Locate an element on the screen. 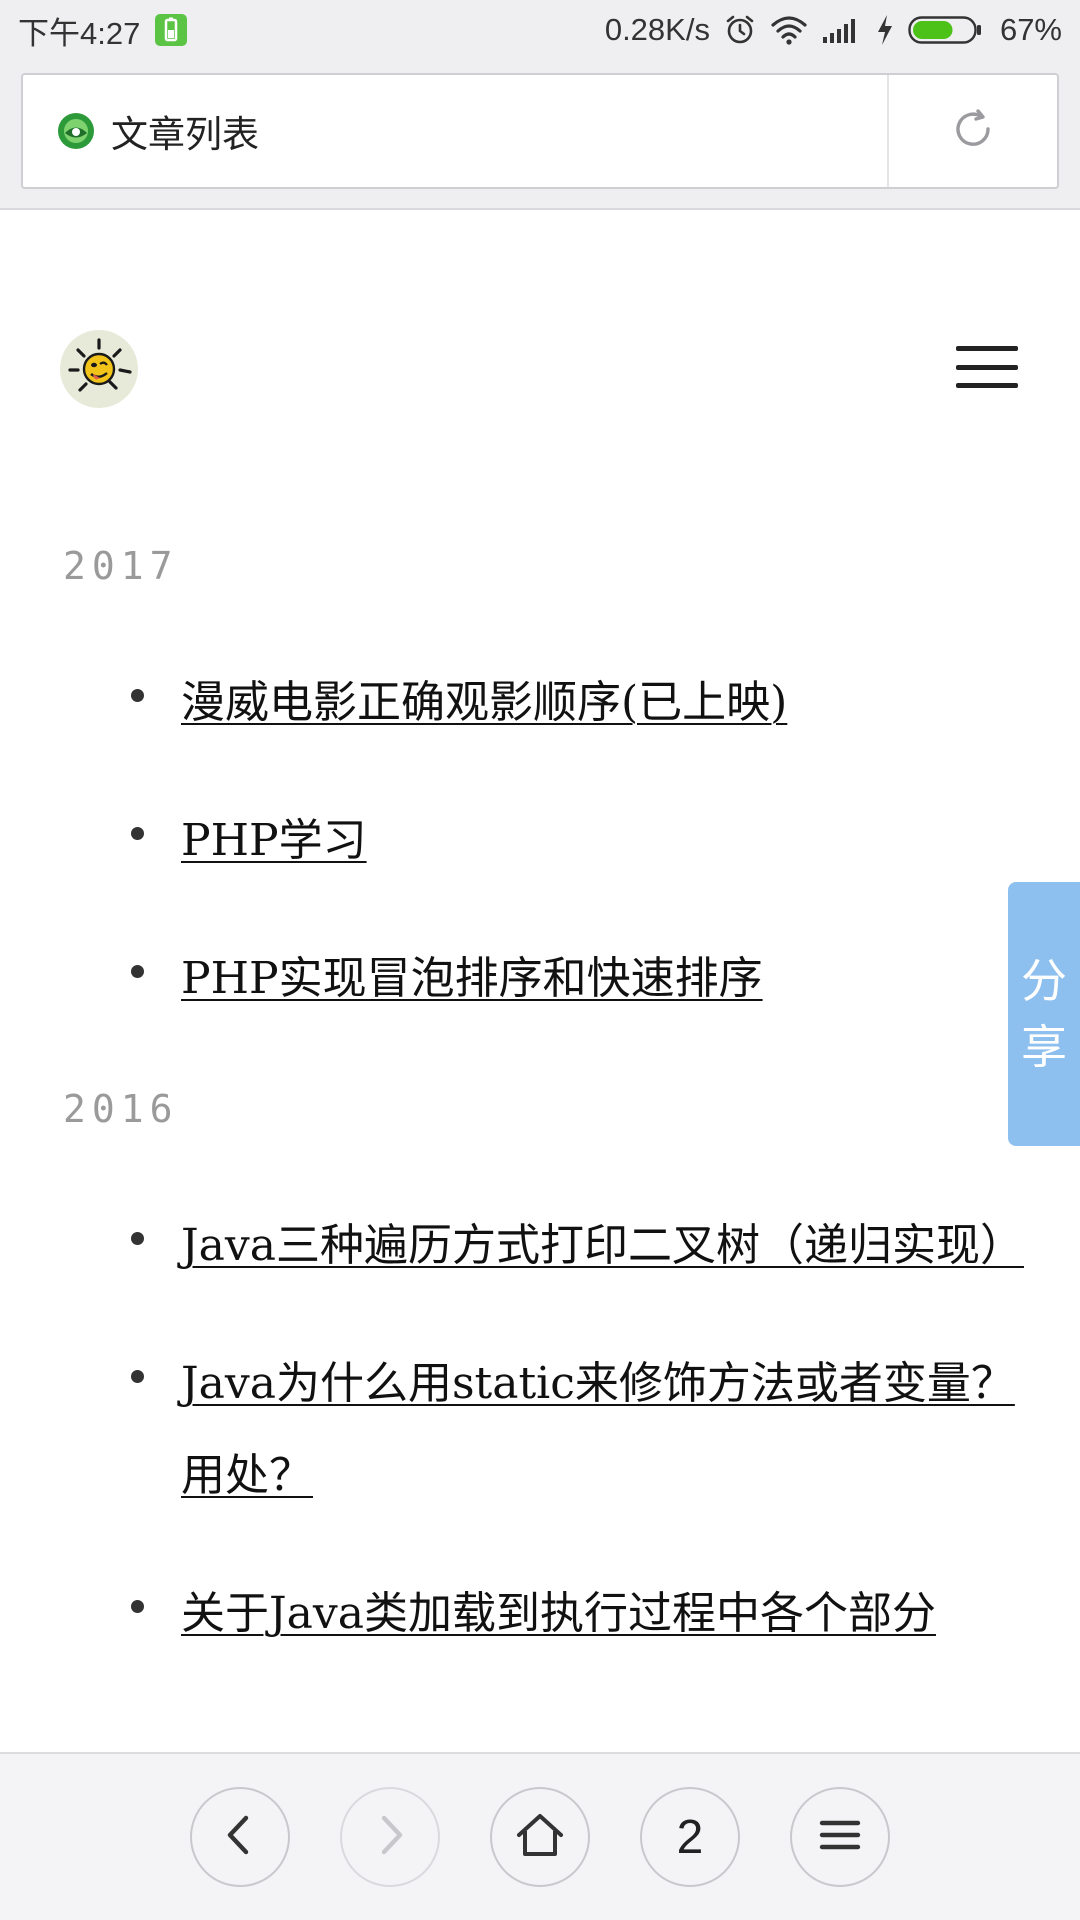 The width and height of the screenshot is (1080, 1920). forward-icon is located at coordinates (390, 1837).